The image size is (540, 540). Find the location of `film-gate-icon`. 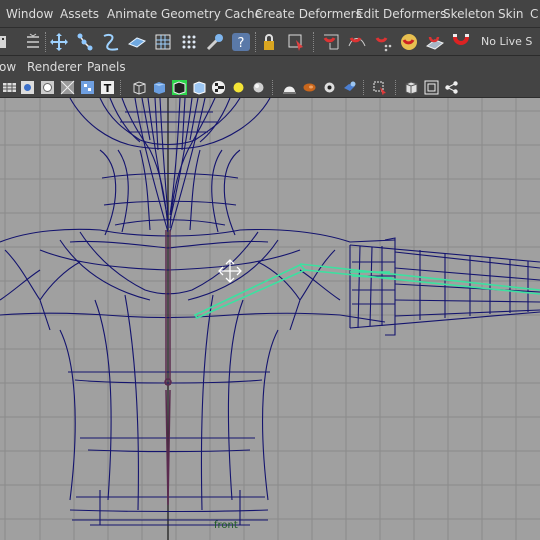

film-gate-icon is located at coordinates (431, 87).